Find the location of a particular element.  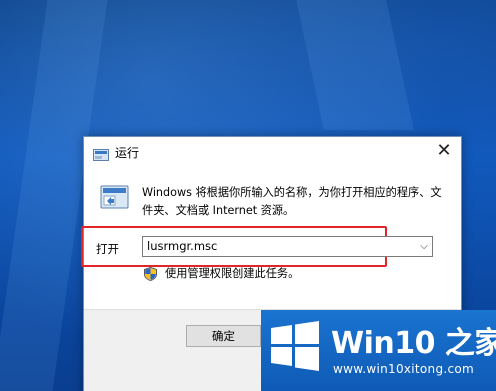

uac-shield-icon is located at coordinates (150, 274).